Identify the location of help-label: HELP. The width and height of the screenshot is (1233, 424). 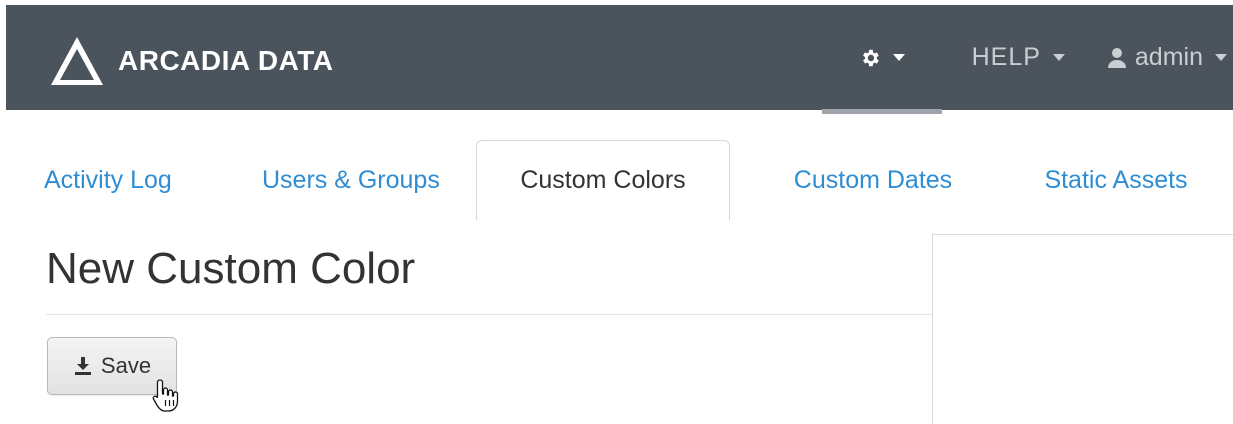
(1006, 57).